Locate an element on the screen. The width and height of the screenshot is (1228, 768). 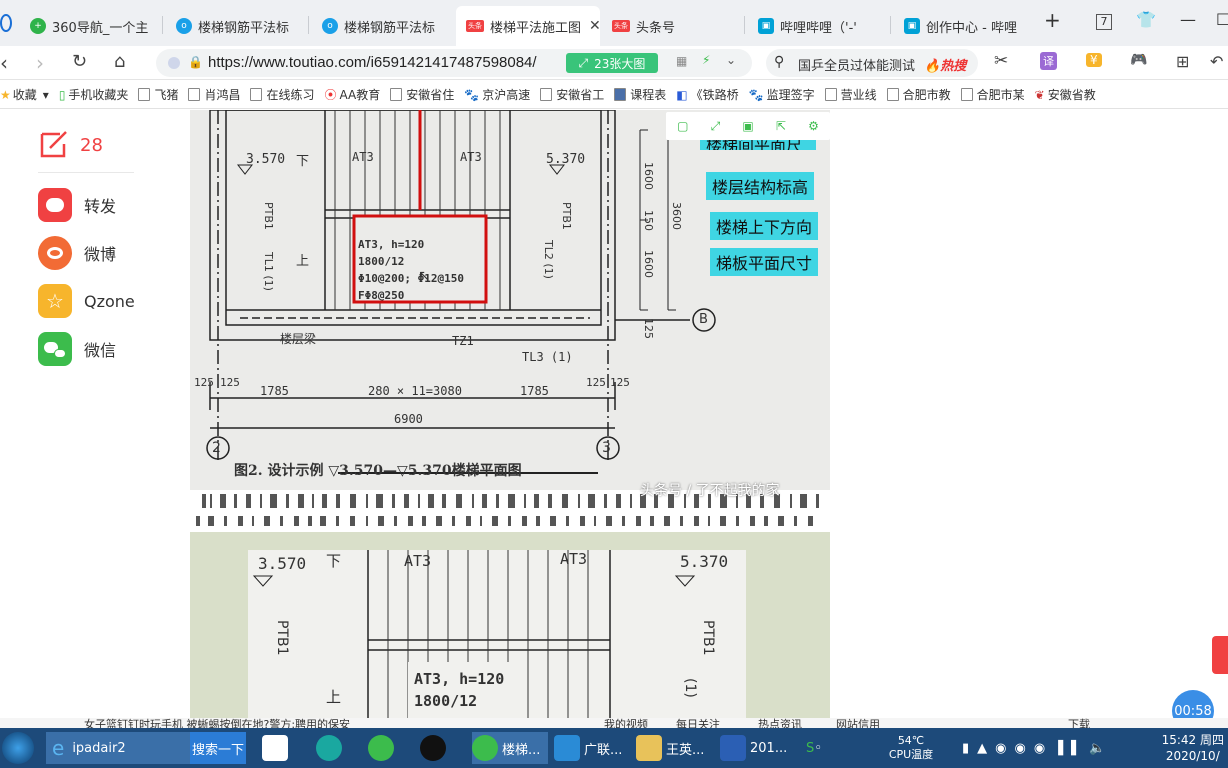
bookmark-item: 🐾 京沪高速 is located at coordinates (497, 94).